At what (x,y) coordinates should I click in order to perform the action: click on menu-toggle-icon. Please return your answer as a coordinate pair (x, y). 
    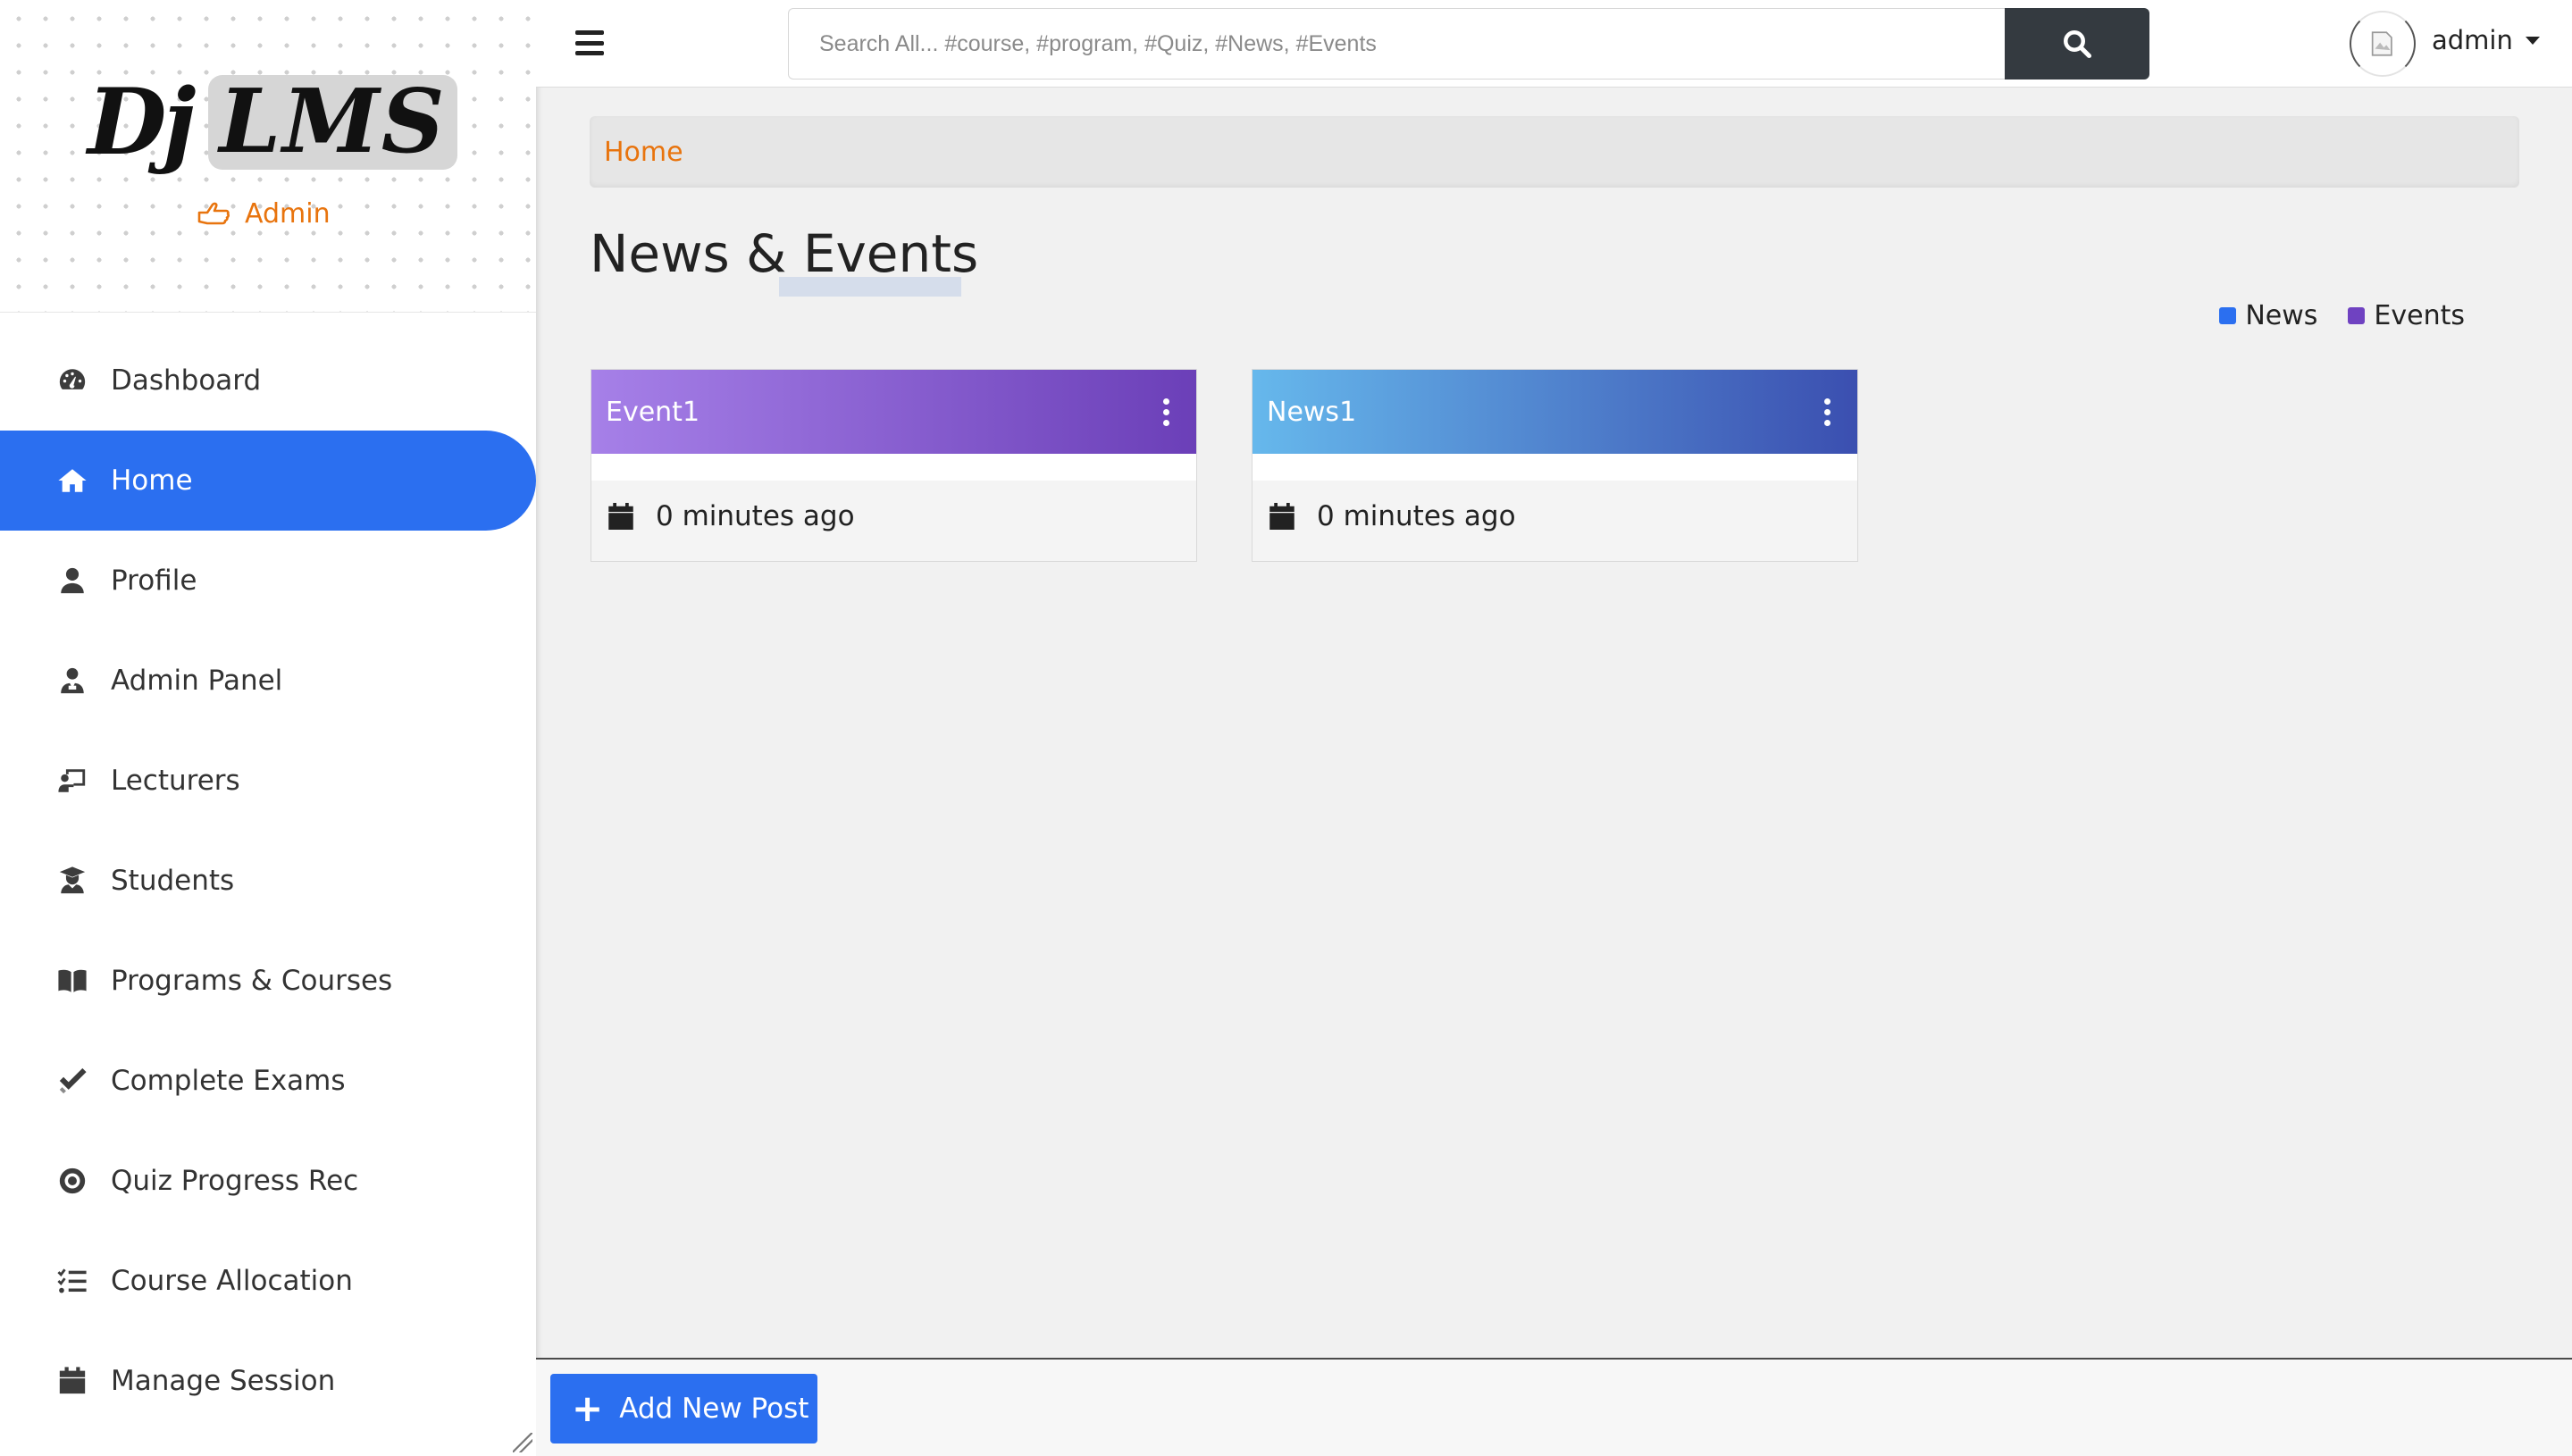
    Looking at the image, I should click on (589, 42).